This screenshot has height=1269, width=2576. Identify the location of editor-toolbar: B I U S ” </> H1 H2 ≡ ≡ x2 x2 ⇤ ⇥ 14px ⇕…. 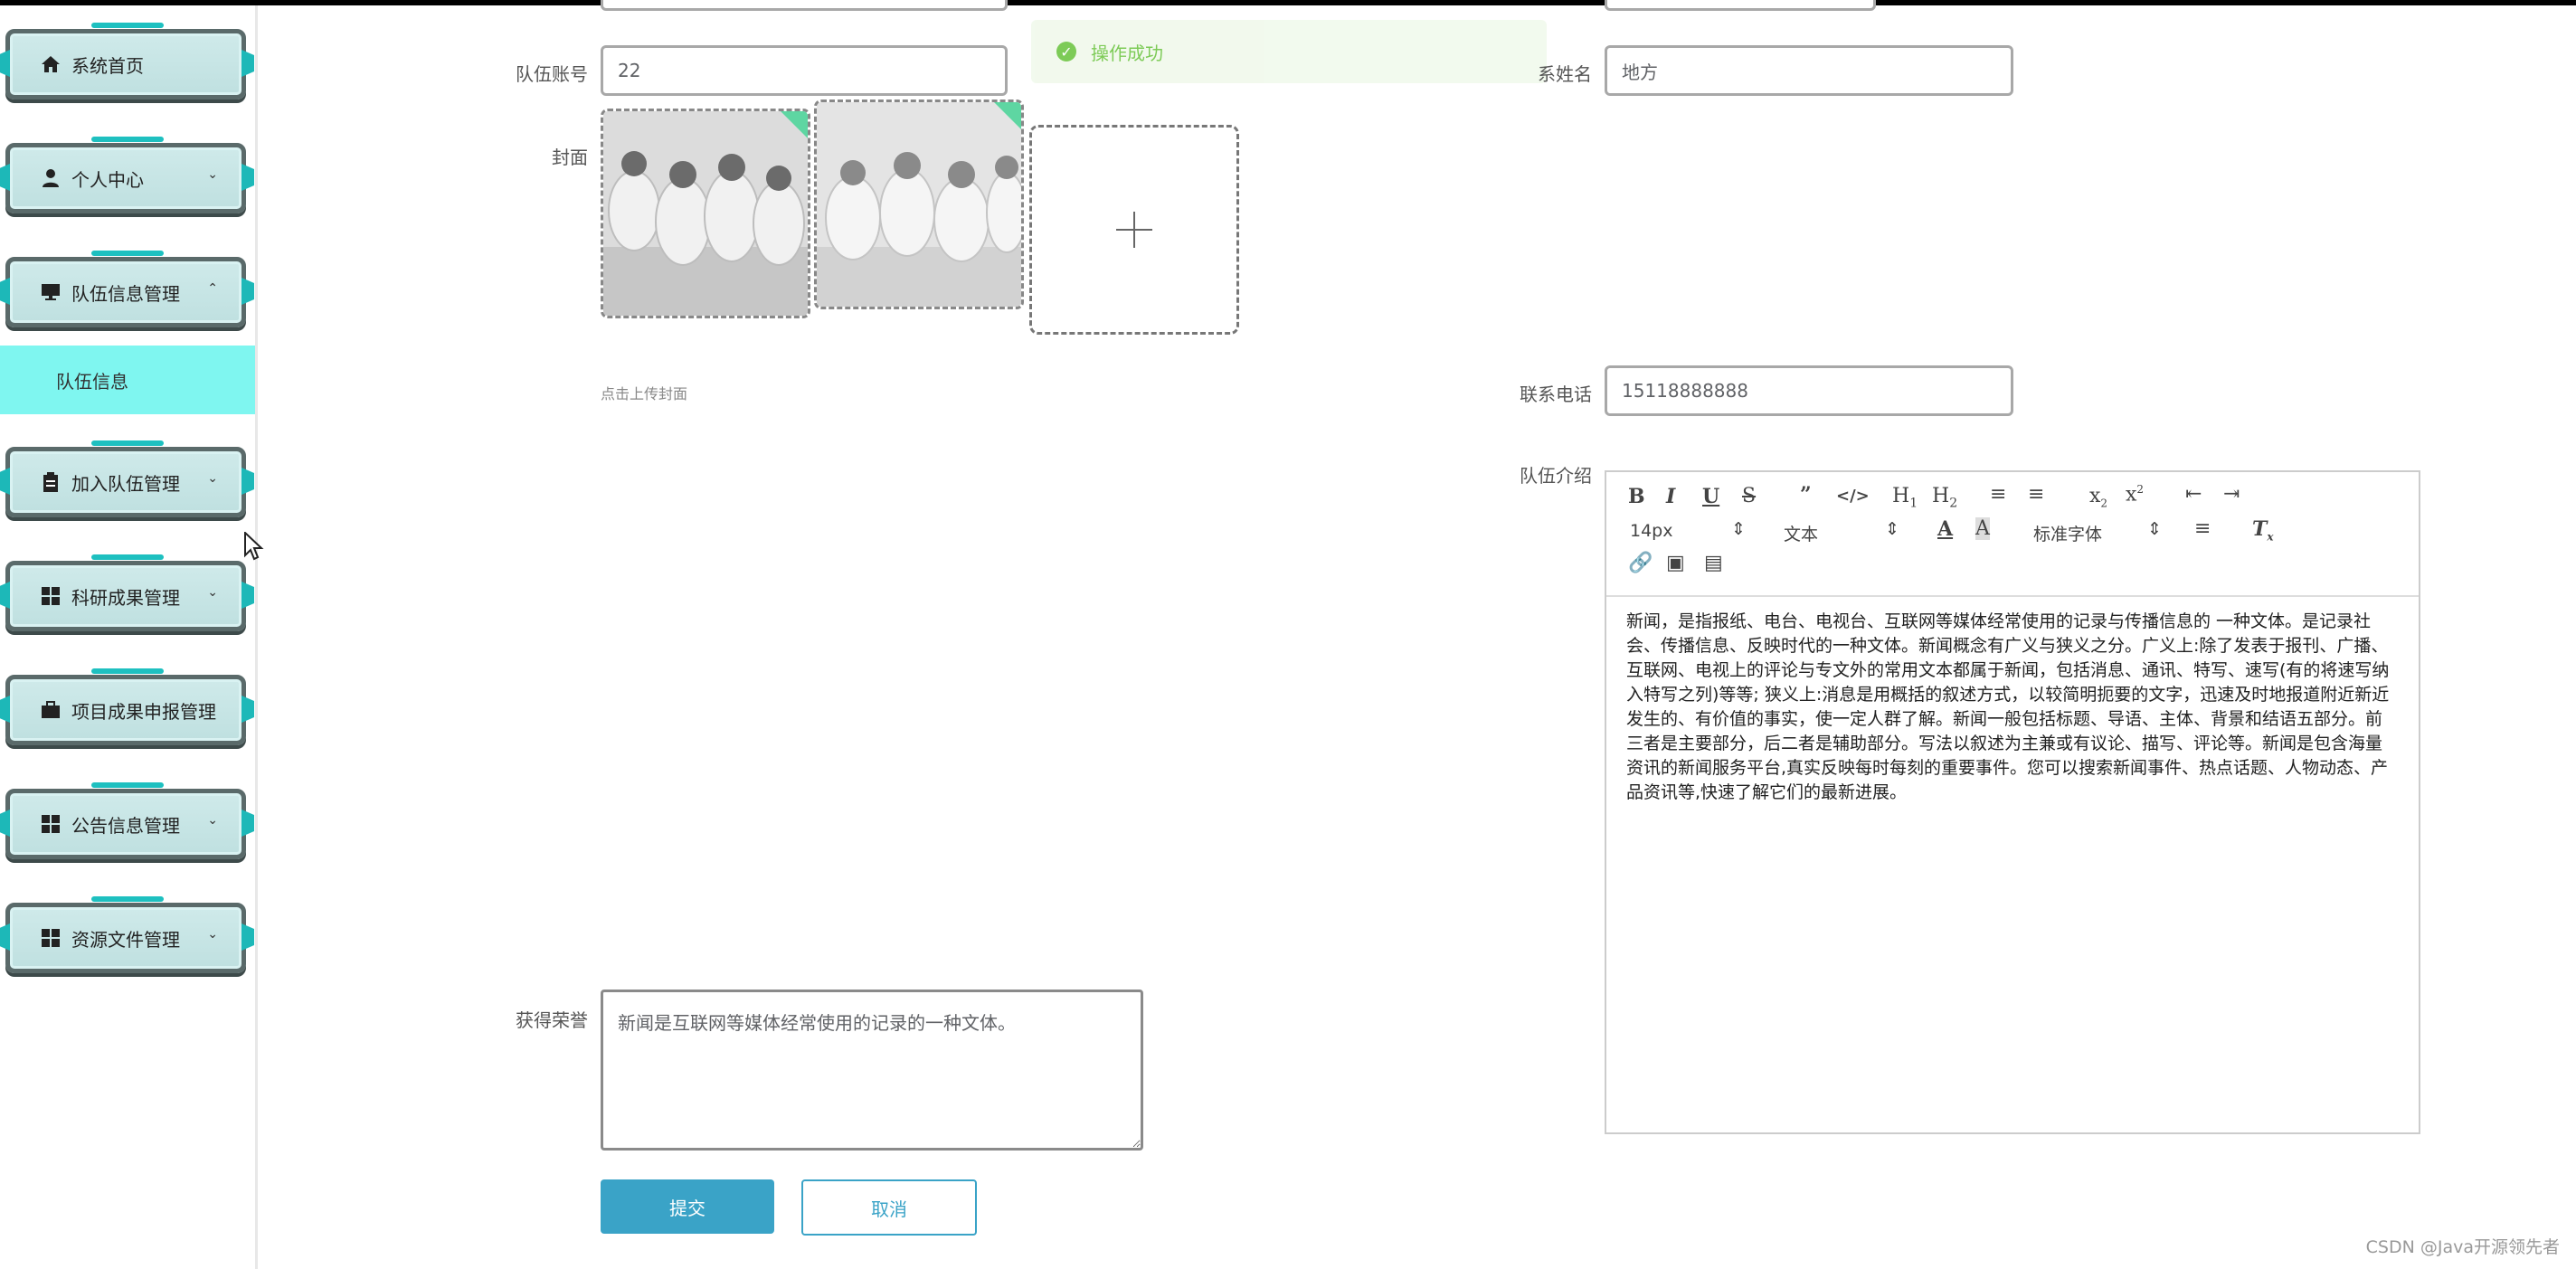
(2012, 534).